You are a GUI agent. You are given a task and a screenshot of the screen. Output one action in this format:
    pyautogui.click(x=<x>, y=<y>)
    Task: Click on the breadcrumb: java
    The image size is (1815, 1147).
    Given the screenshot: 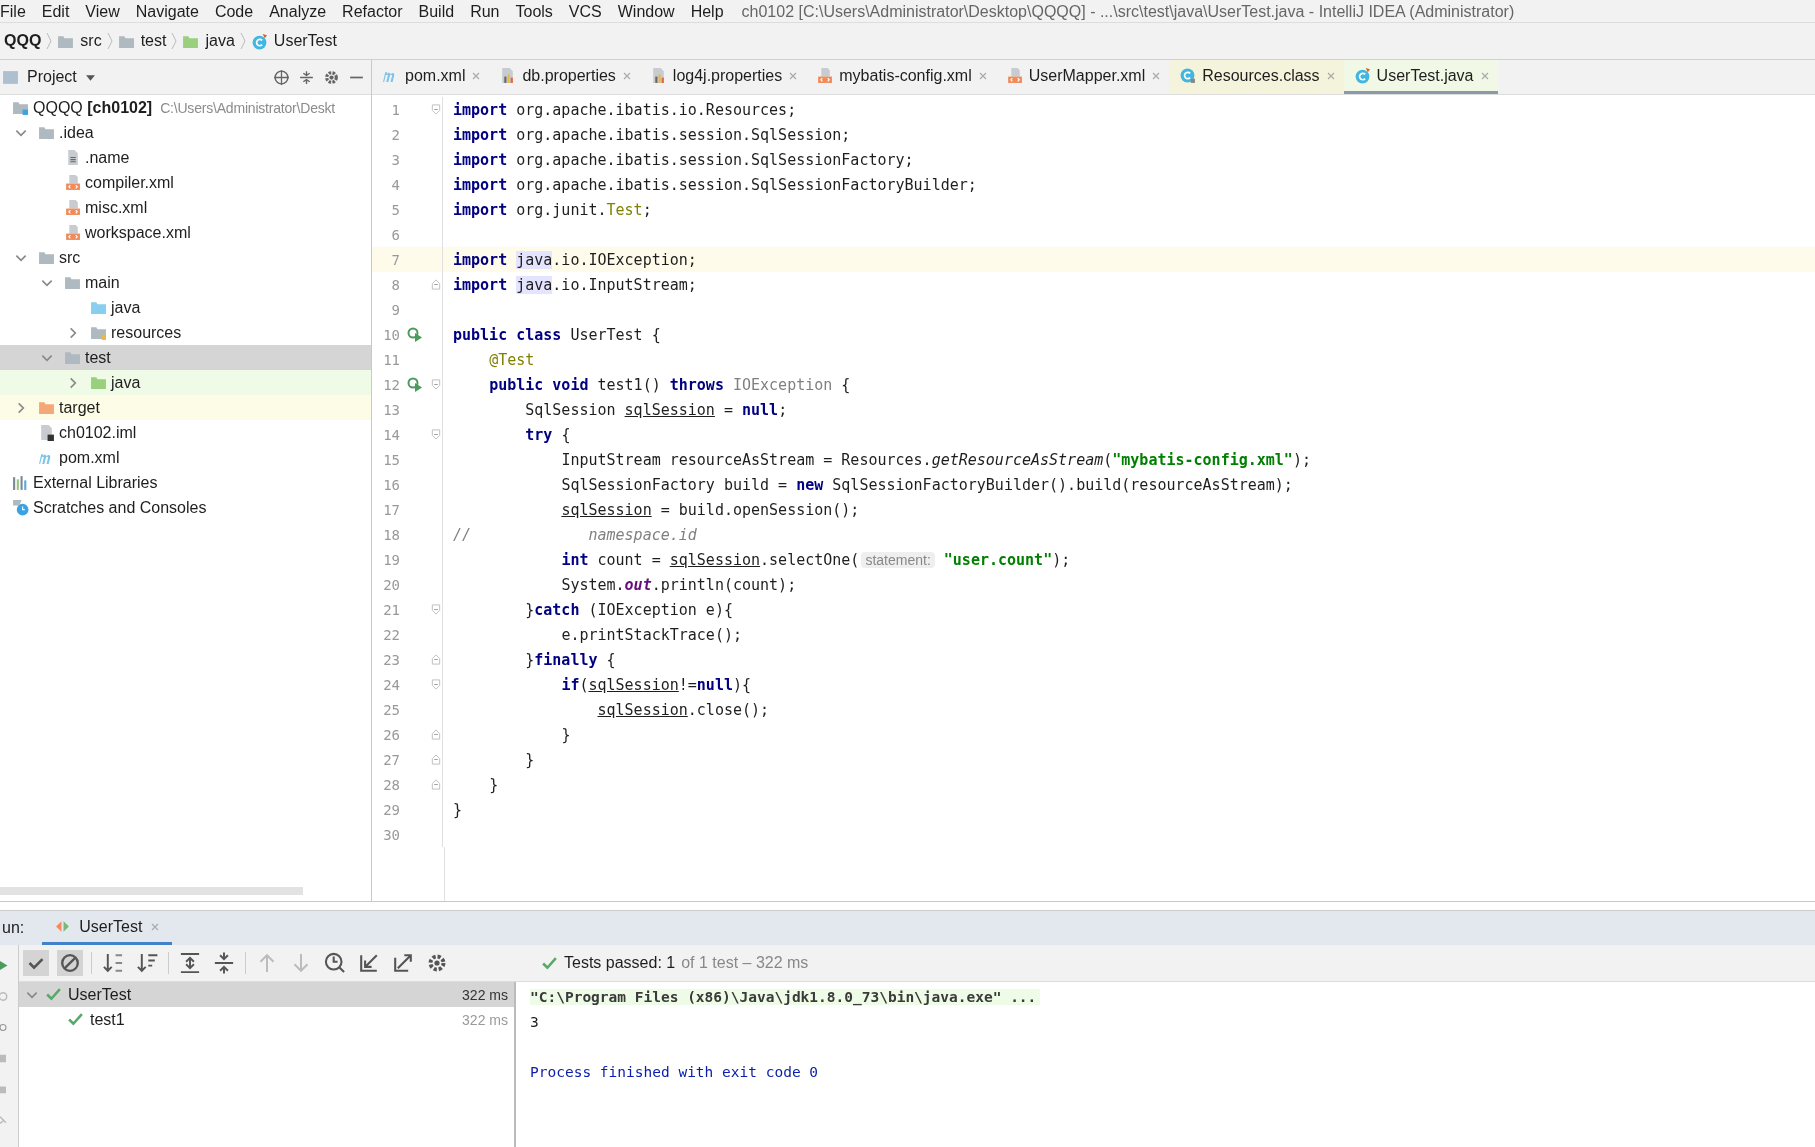 What is the action you would take?
    pyautogui.click(x=208, y=41)
    